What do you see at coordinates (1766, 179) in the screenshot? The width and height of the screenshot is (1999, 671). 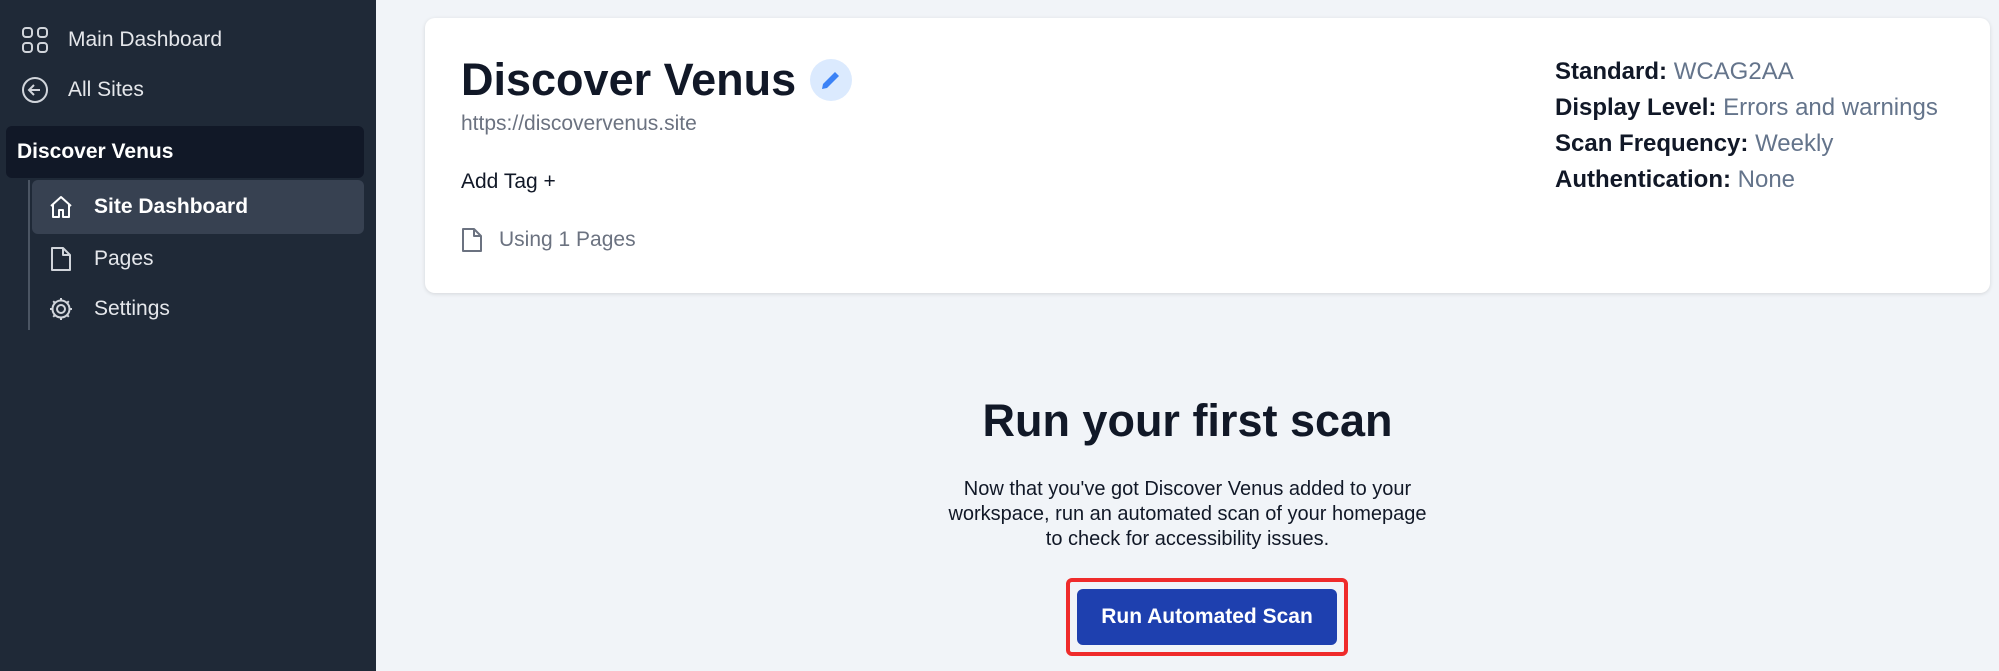 I see `authentication-value: None` at bounding box center [1766, 179].